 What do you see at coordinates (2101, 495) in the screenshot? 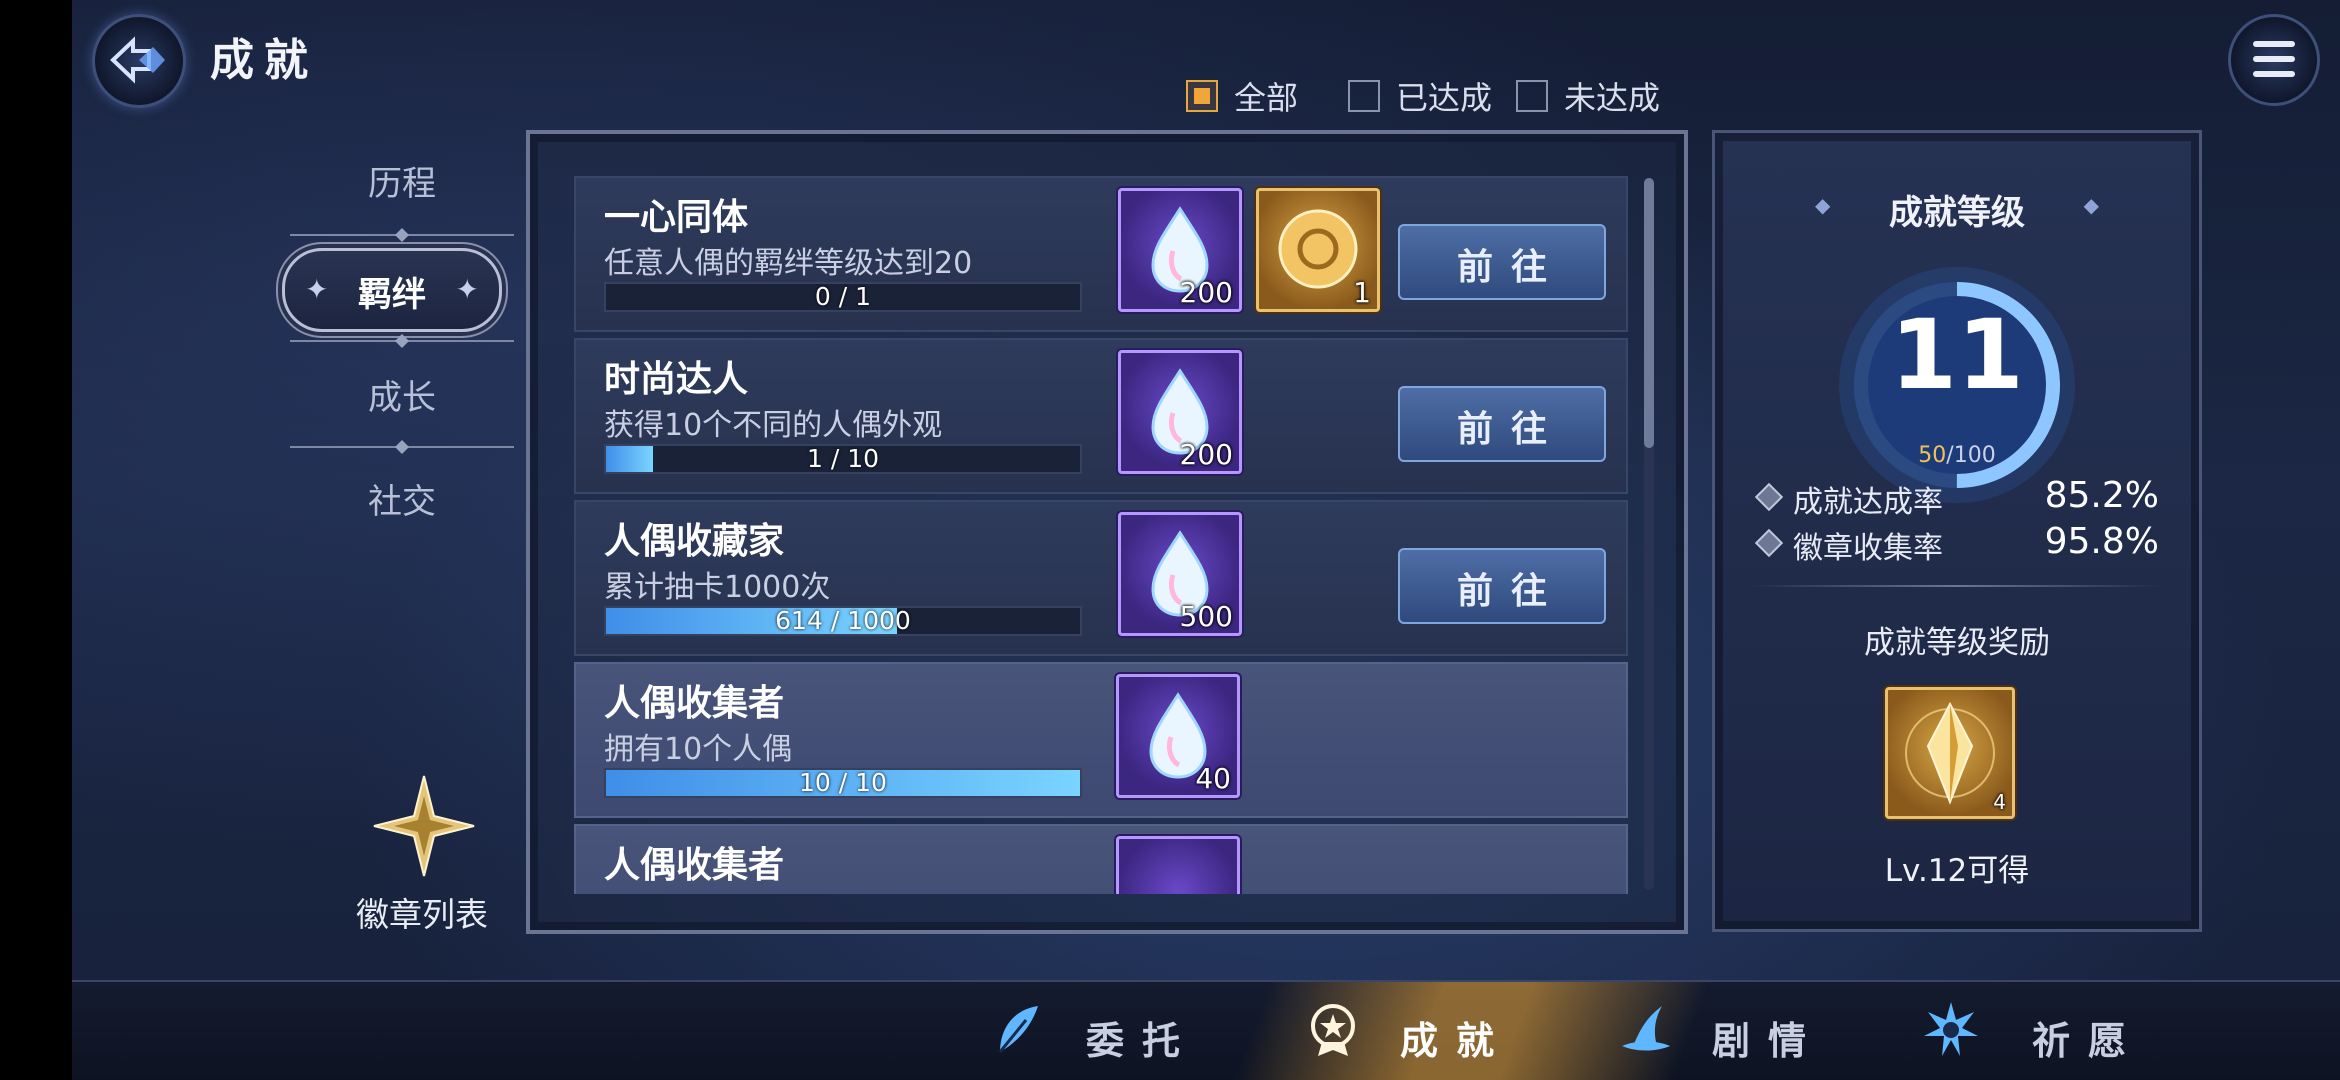
I see `completion-rate-value: 85.2%` at bounding box center [2101, 495].